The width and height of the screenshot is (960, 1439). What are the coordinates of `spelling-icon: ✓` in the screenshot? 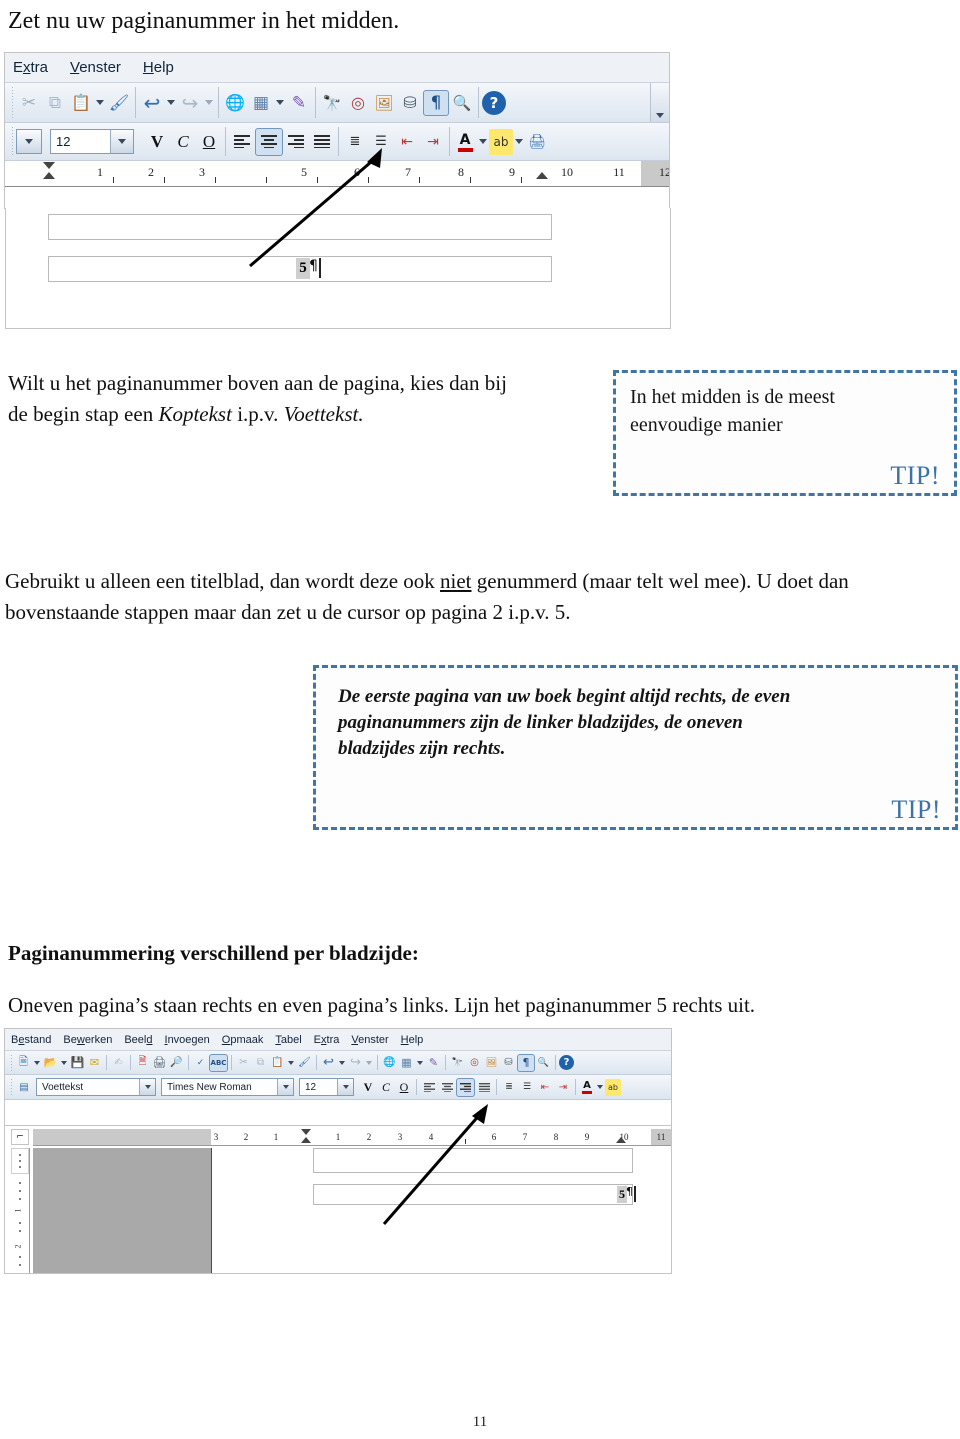 It's located at (200, 1062).